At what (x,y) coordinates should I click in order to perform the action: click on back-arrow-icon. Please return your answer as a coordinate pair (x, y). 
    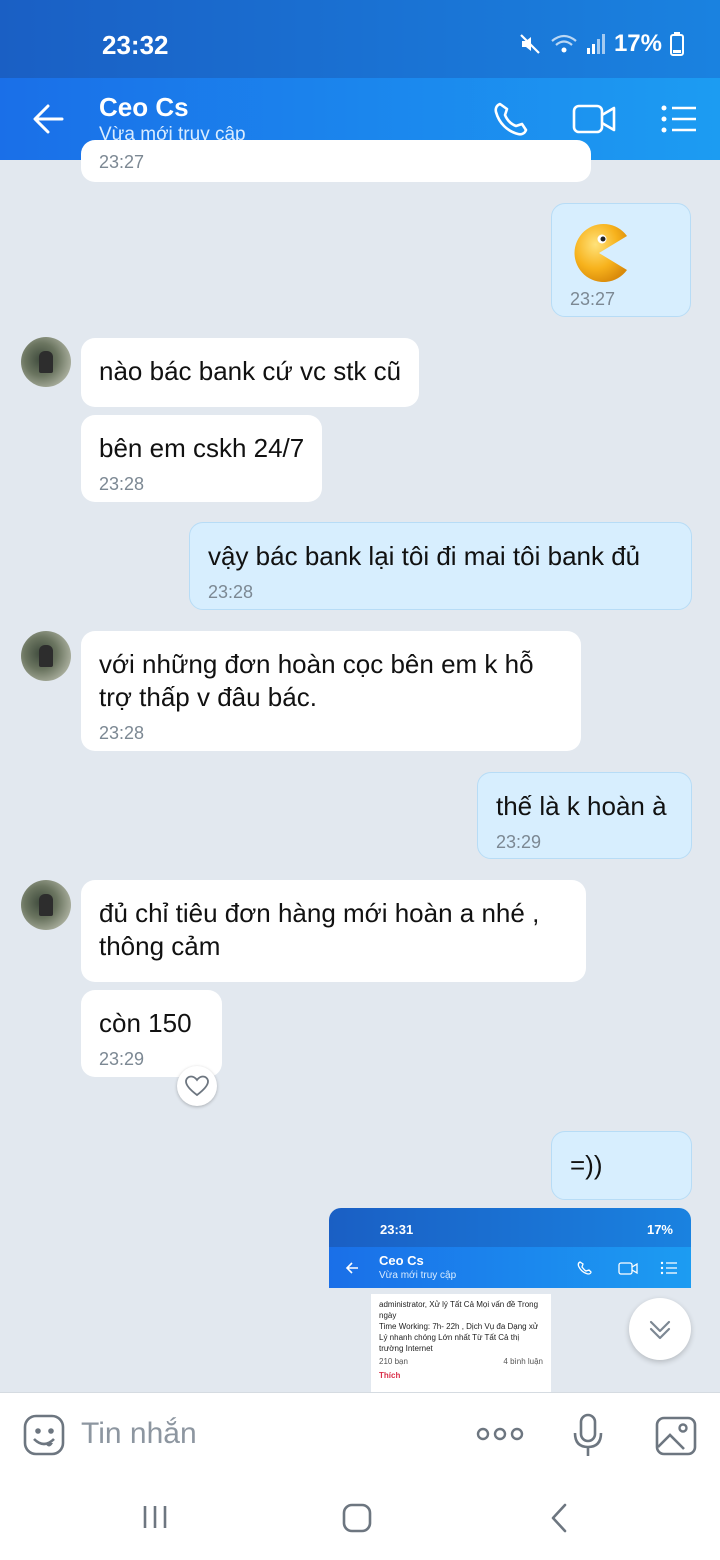
    Looking at the image, I should click on (48, 119).